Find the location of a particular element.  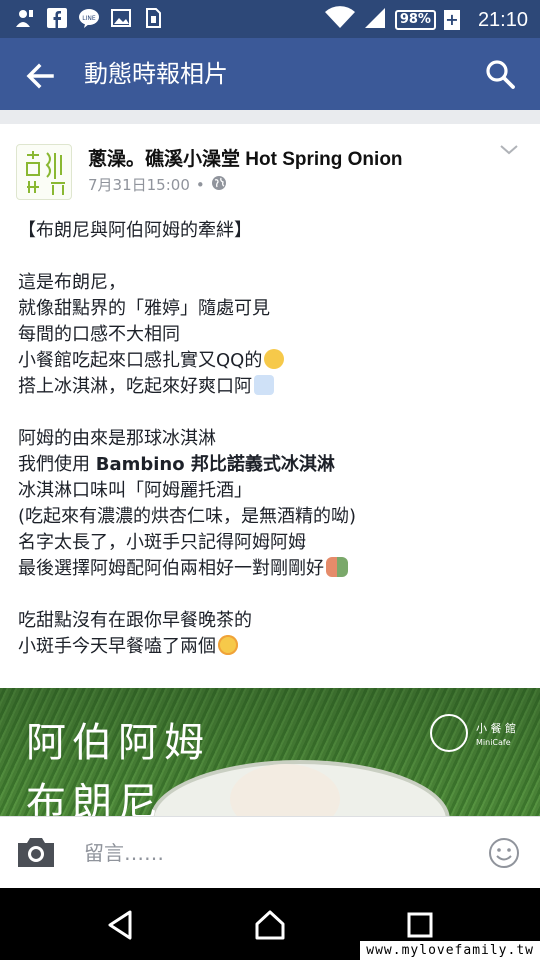

page-title: 動態時報相片 is located at coordinates (156, 74).